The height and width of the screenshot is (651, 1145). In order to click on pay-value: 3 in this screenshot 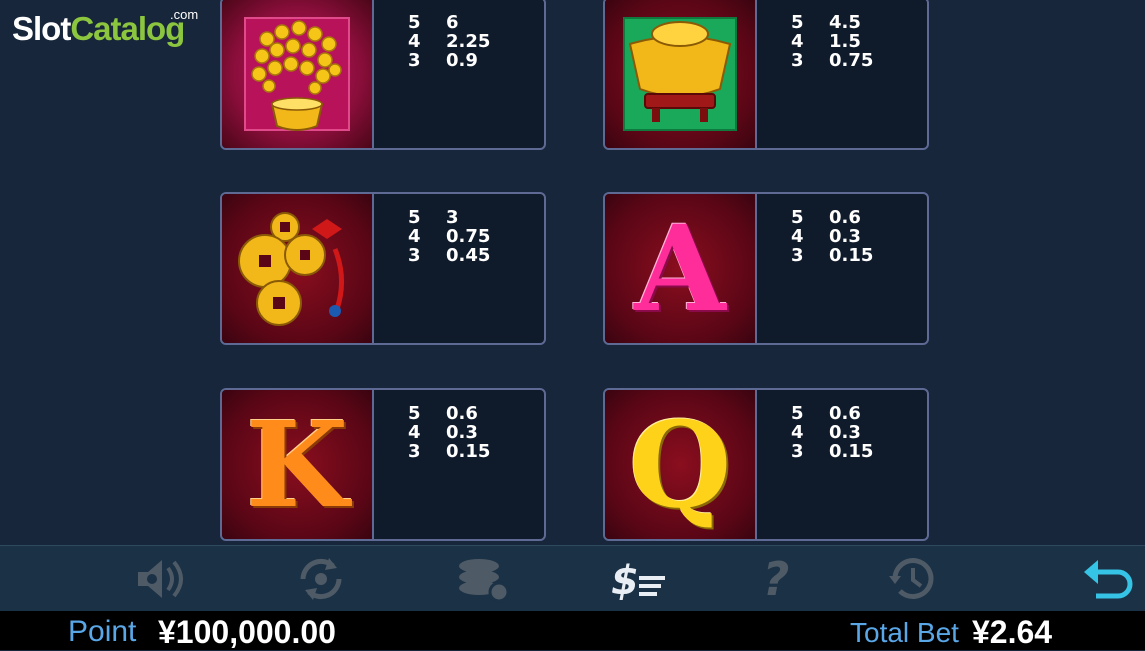, I will do `click(452, 217)`.